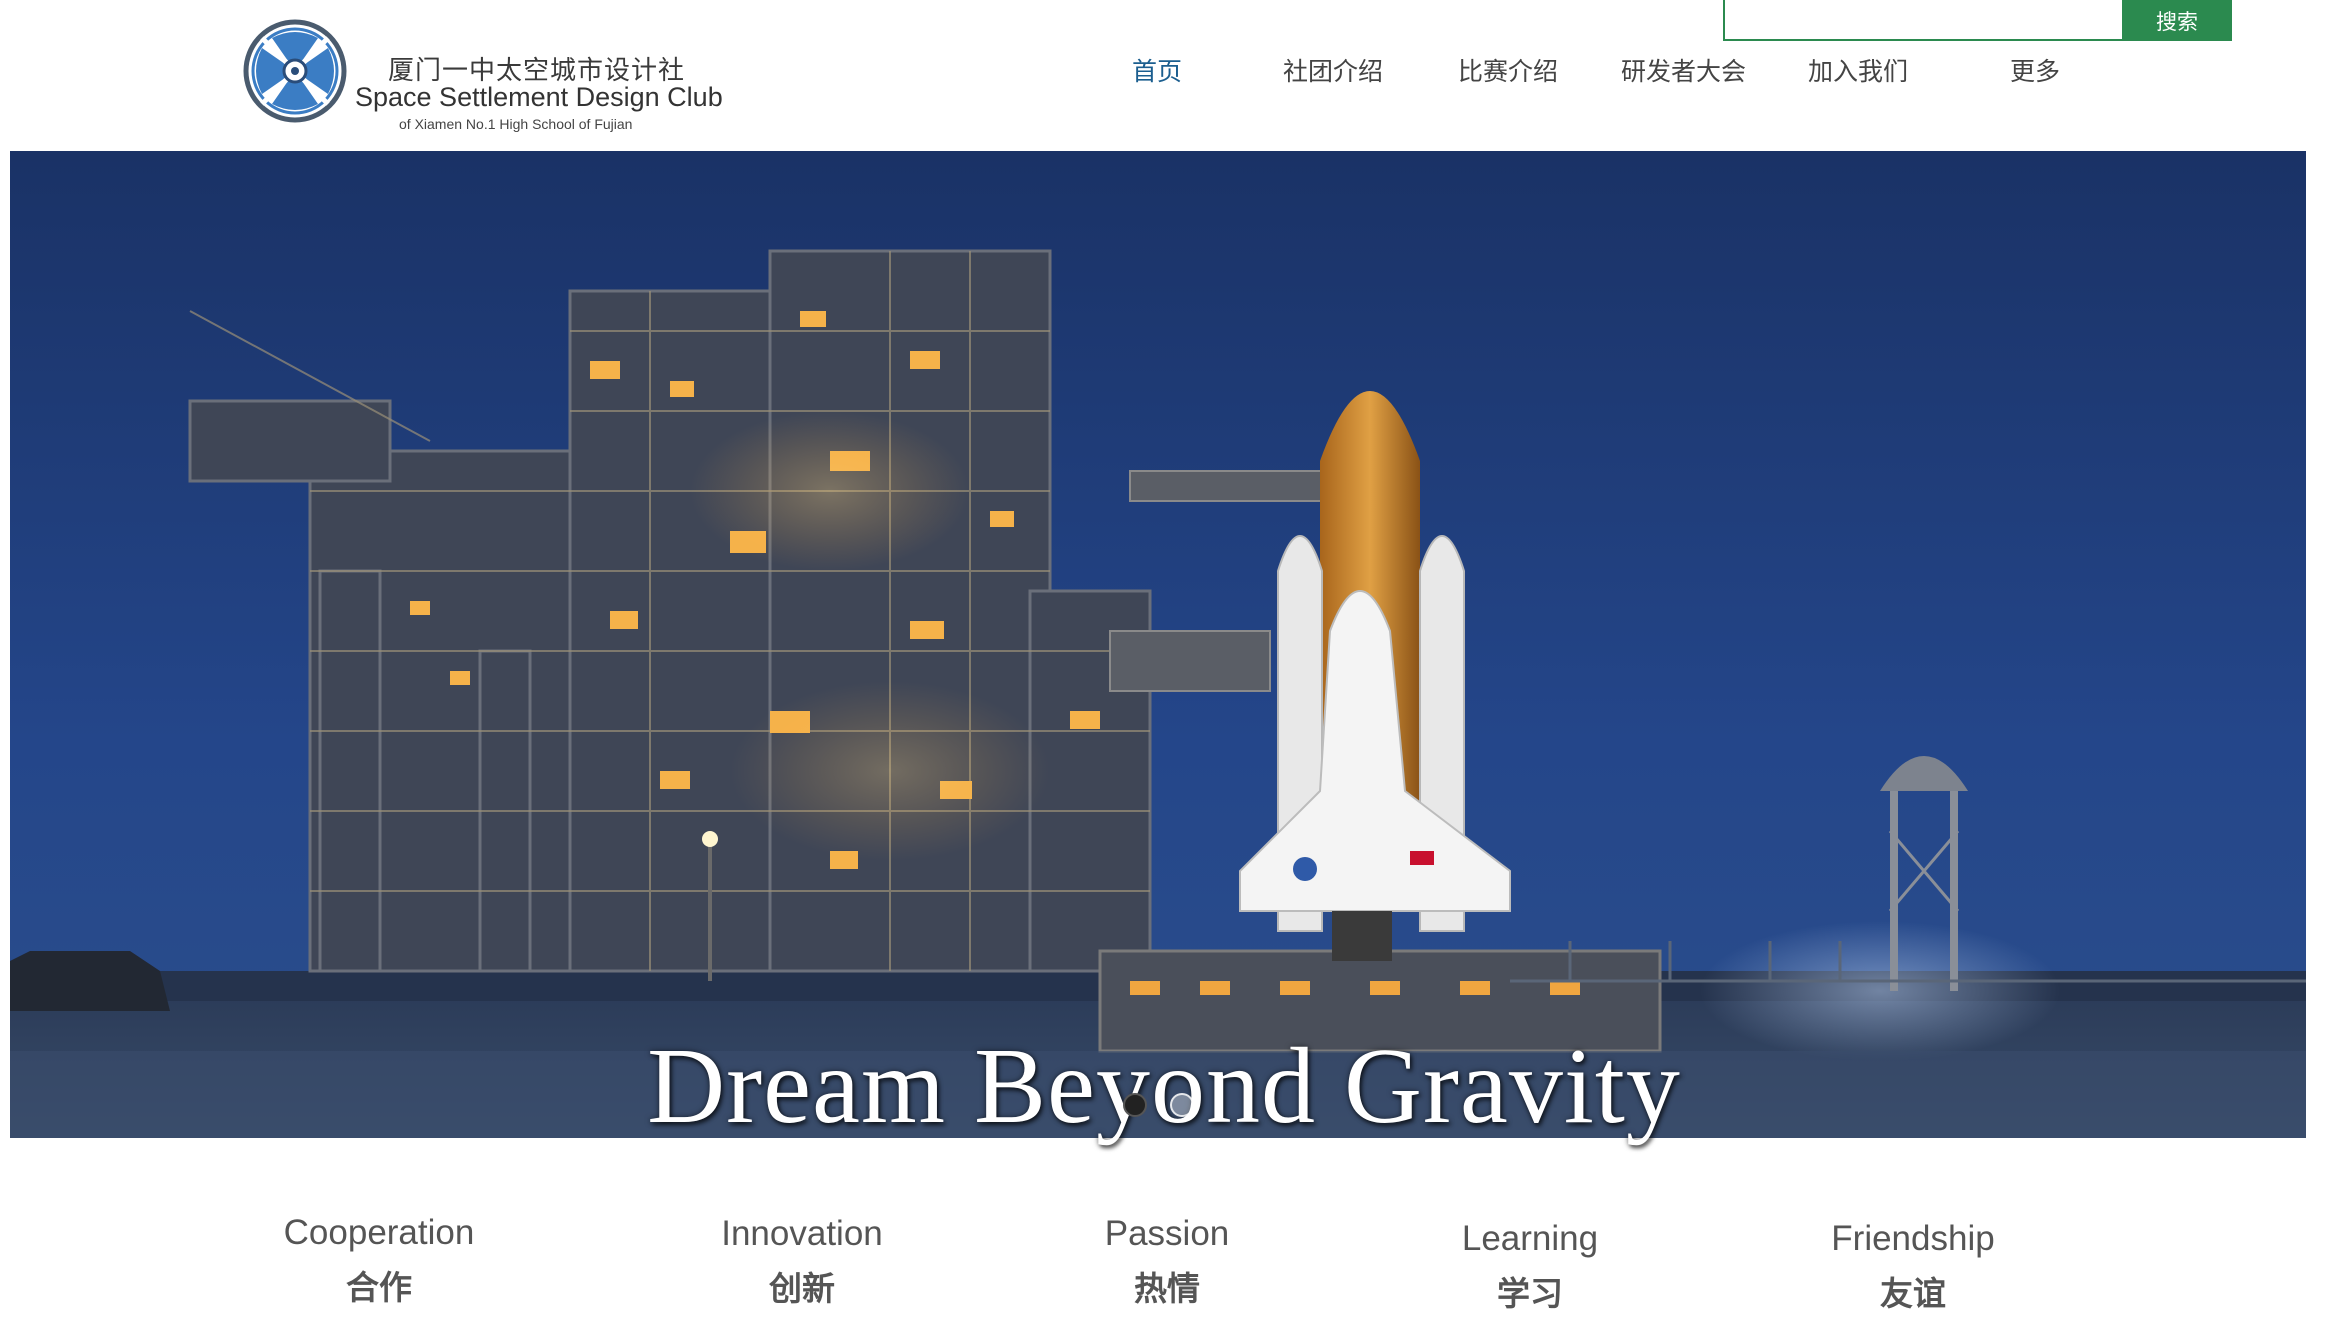 The image size is (2328, 1344). What do you see at coordinates (1167, 1262) in the screenshot?
I see `value-passion: Passion 热情` at bounding box center [1167, 1262].